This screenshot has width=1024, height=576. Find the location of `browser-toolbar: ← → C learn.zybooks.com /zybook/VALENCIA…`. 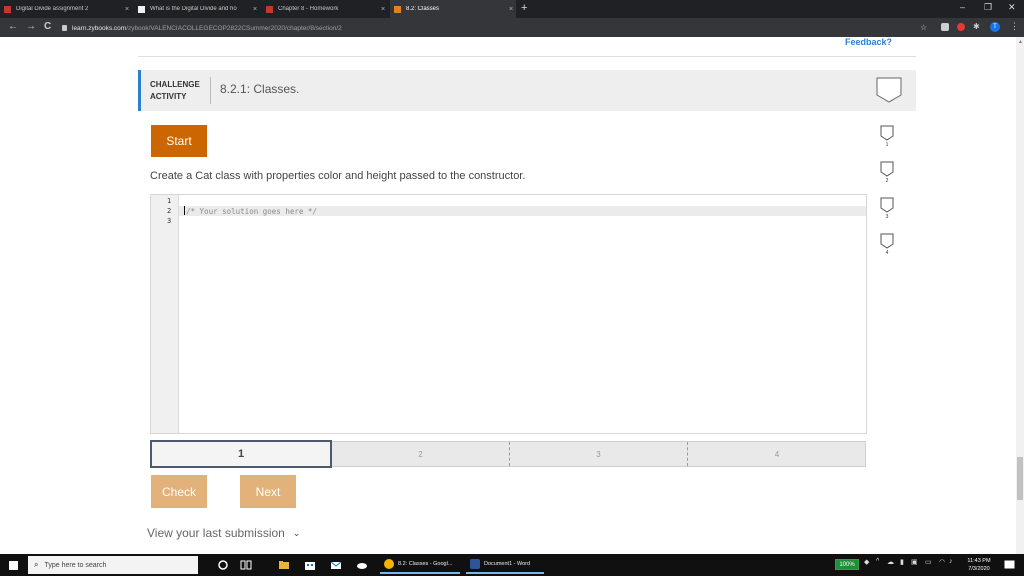

browser-toolbar: ← → C learn.zybooks.com /zybook/VALENCIA… is located at coordinates (512, 27).